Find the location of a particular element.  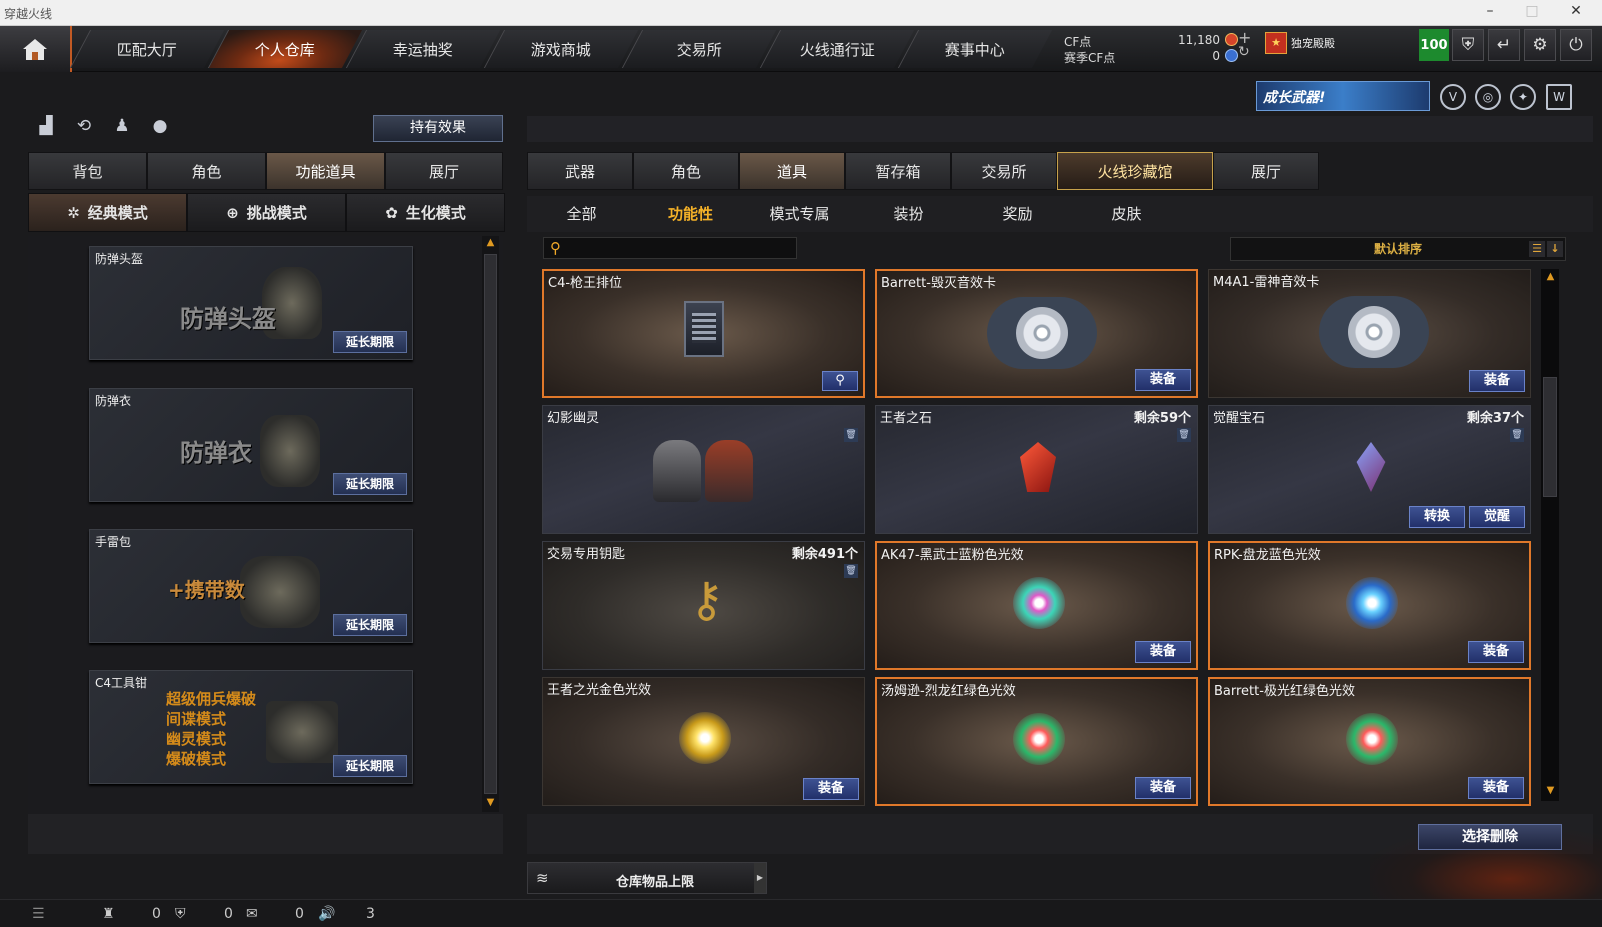

item-card: 交易专用钥匙 剩余491个 🗑 ⚷ is located at coordinates (703, 605).